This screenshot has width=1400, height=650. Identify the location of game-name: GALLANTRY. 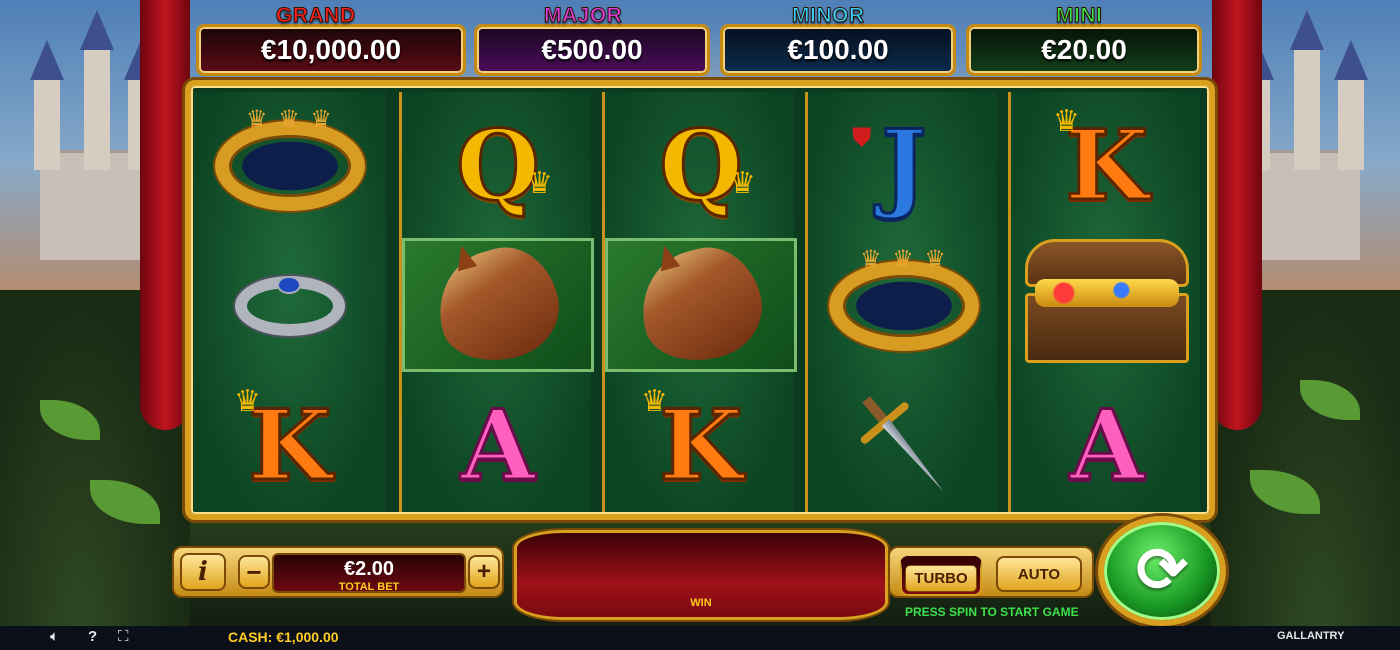
(1311, 636).